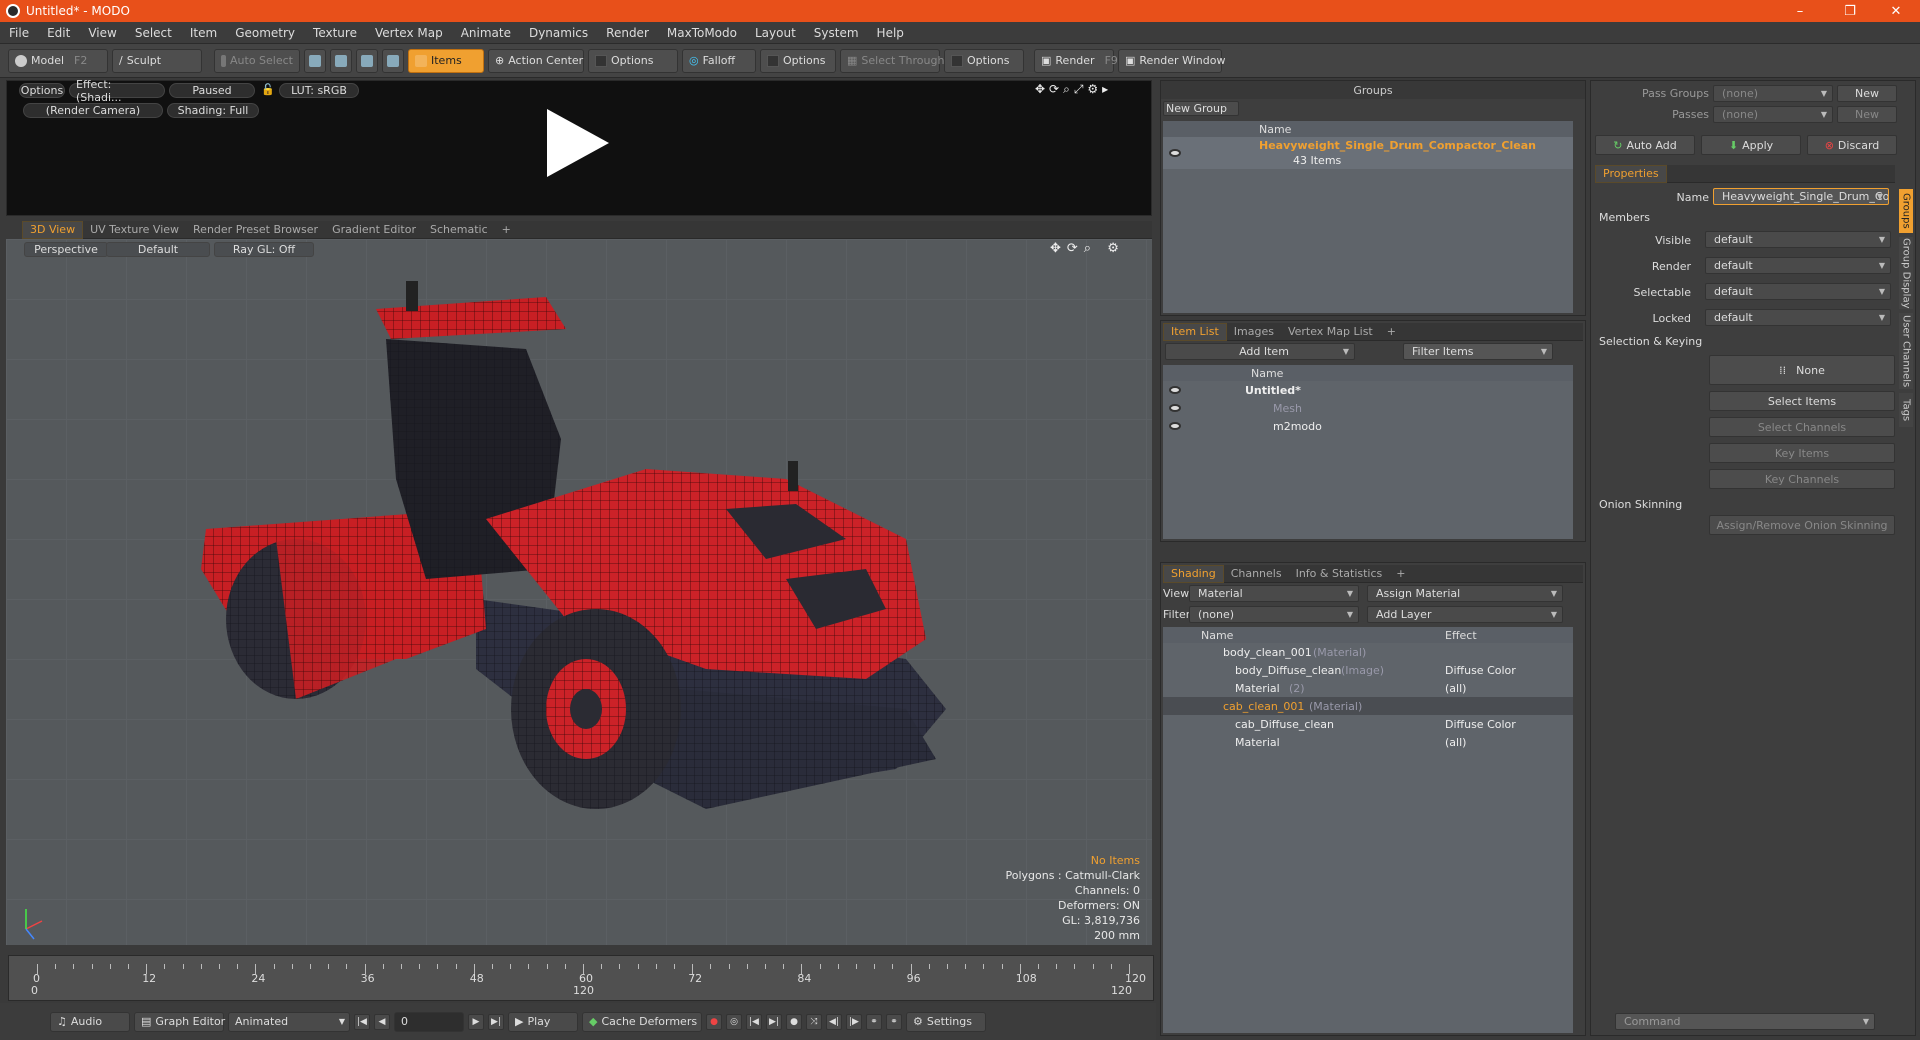  Describe the element at coordinates (1368, 670) in the screenshot. I see `shader-row: body_Diffuse_clean (Image) Diffuse Color` at that location.